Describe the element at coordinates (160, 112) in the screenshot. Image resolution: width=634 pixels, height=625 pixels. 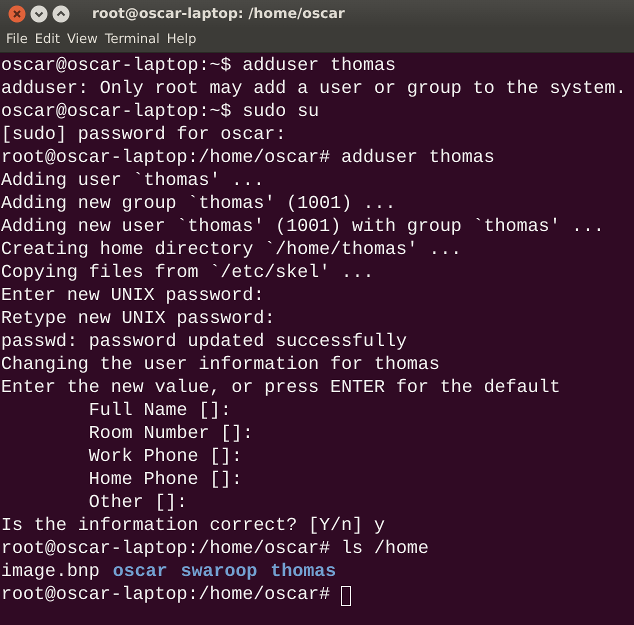
I see `terminal-line: oscar@oscar-laptop:~$ sudo su` at that location.